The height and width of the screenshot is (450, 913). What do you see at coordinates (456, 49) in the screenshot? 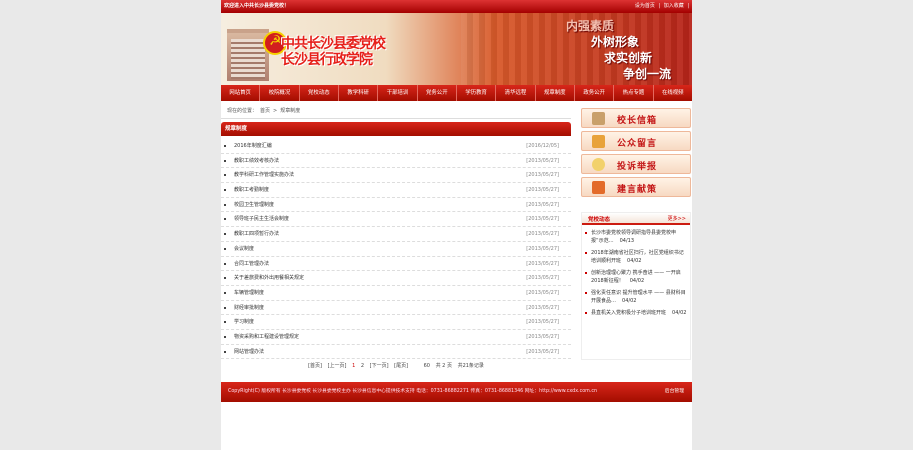
I see `header-banner: 中共长沙县委党校 长沙县行政学院 内强素质 外树形象 求实创新 争创一流` at bounding box center [456, 49].